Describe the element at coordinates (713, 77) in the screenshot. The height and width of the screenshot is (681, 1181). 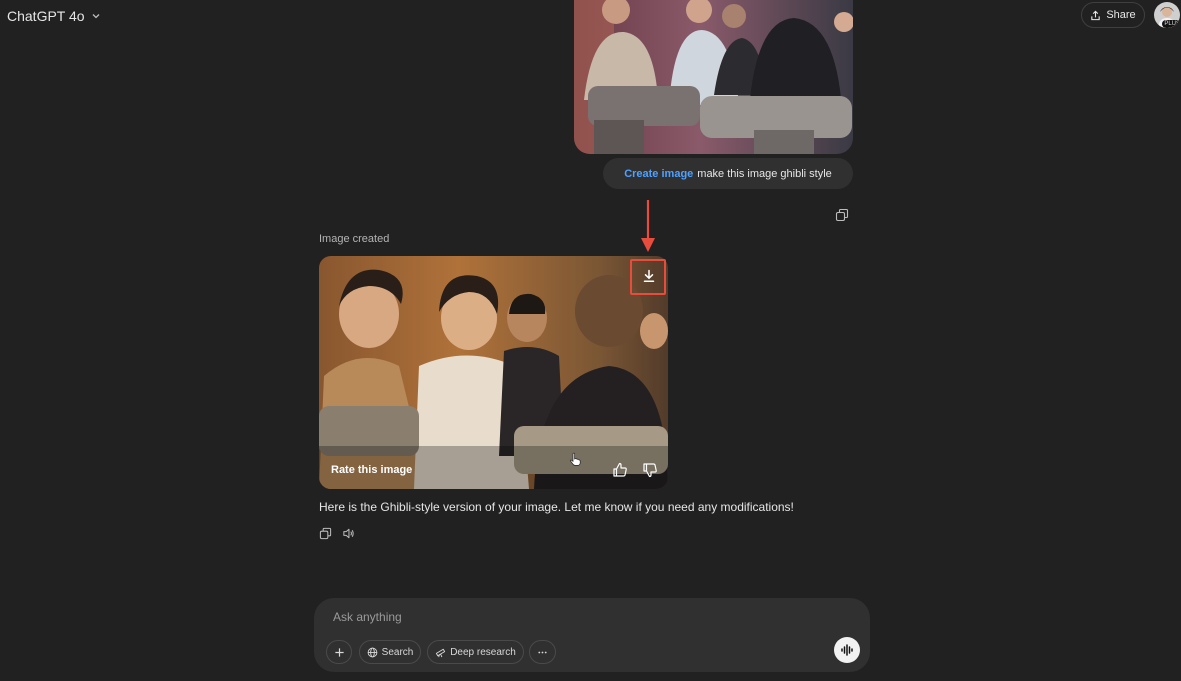
I see `uploaded-image` at that location.